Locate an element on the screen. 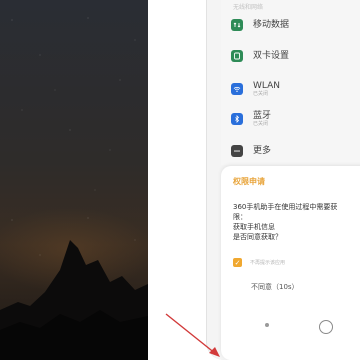 The width and height of the screenshot is (360, 360). setting-label: WLAN is located at coordinates (267, 85).